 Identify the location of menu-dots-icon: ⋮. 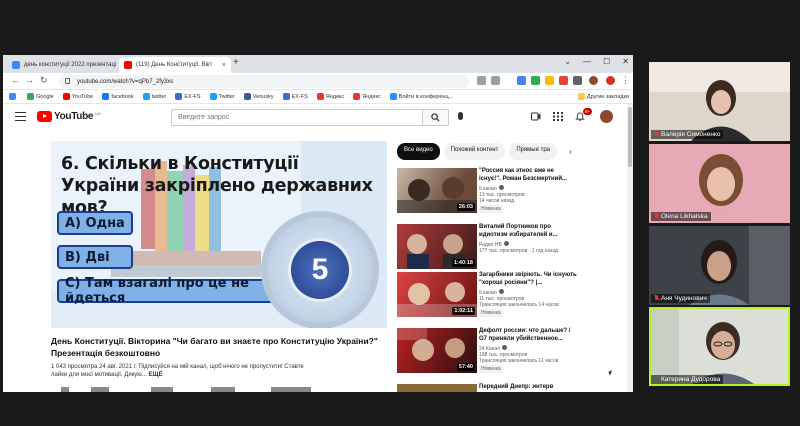
(625, 80).